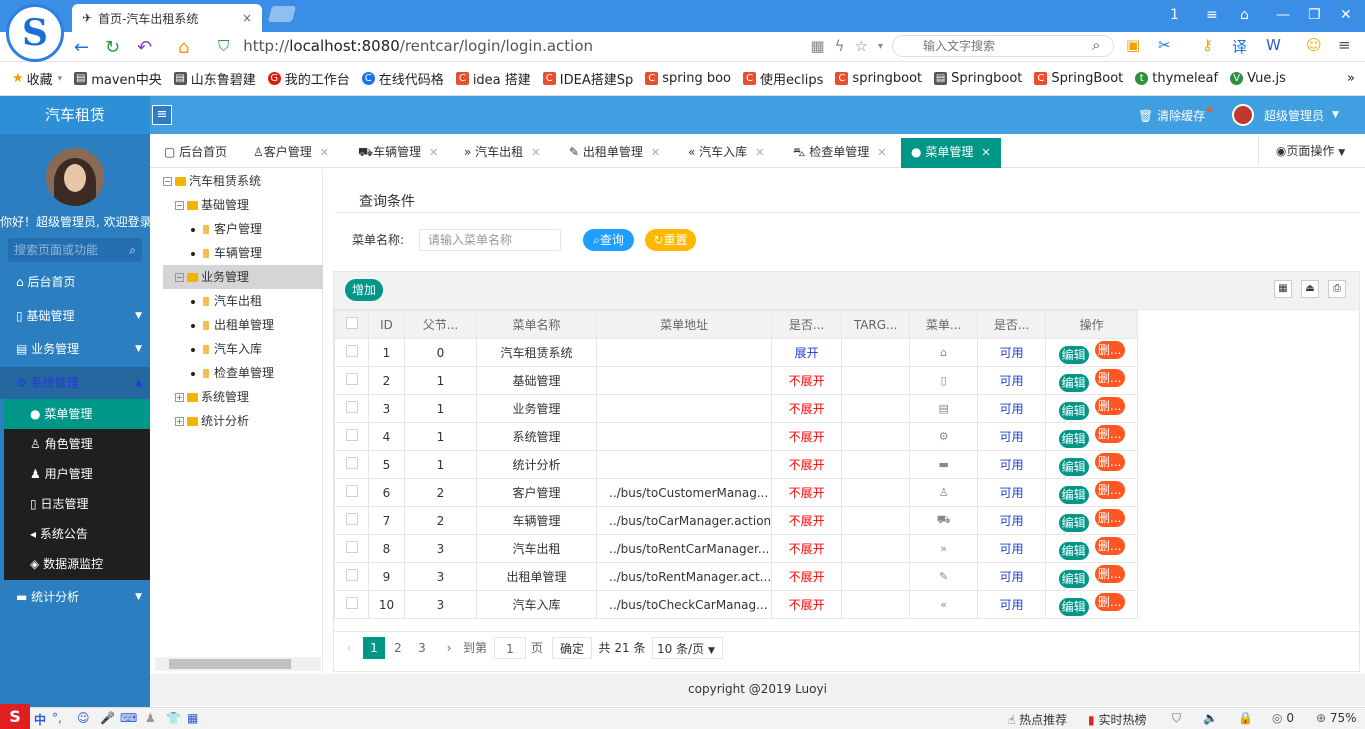 The height and width of the screenshot is (729, 1365). Describe the element at coordinates (1207, 45) in the screenshot. I see `key-icon: ⚷` at that location.